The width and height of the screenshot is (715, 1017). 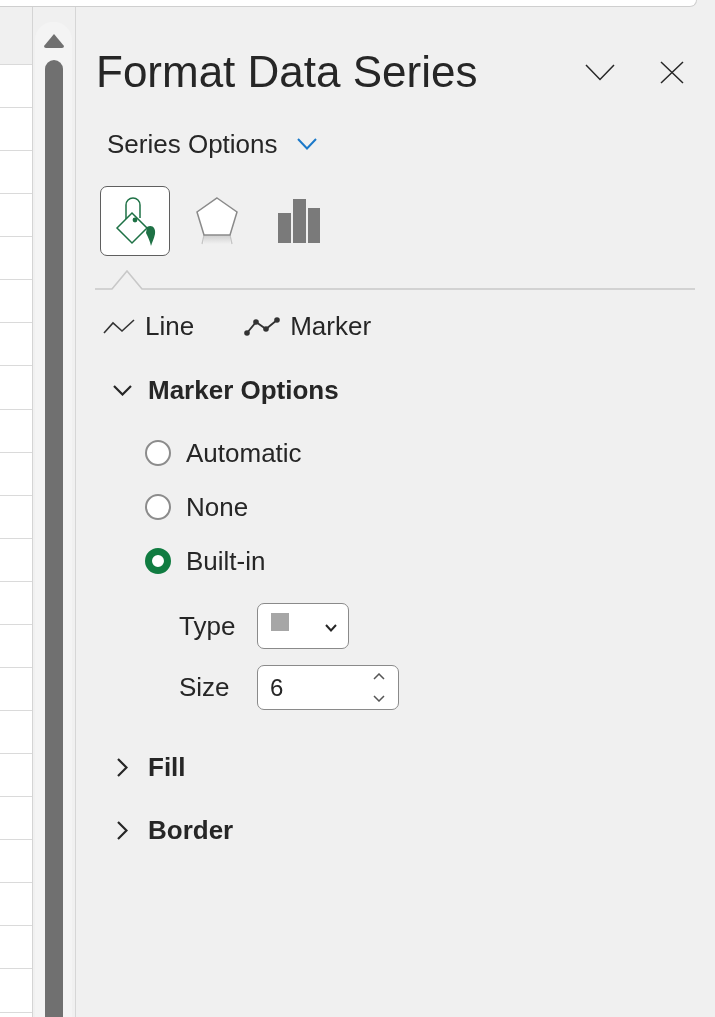 I want to click on paint-bucket-icon, so click(x=135, y=221).